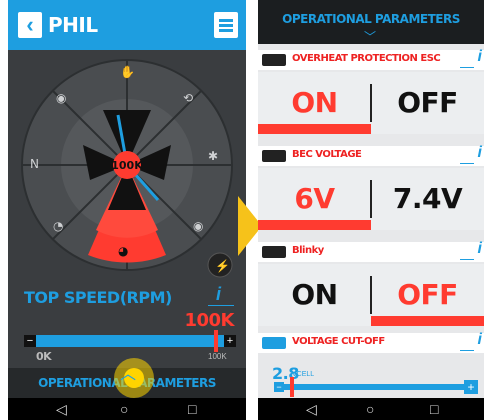 The height and width of the screenshot is (420, 484). Describe the element at coordinates (366, 58) in the screenshot. I see `section-title: OVERHEAT PROTECTION ESC` at that location.